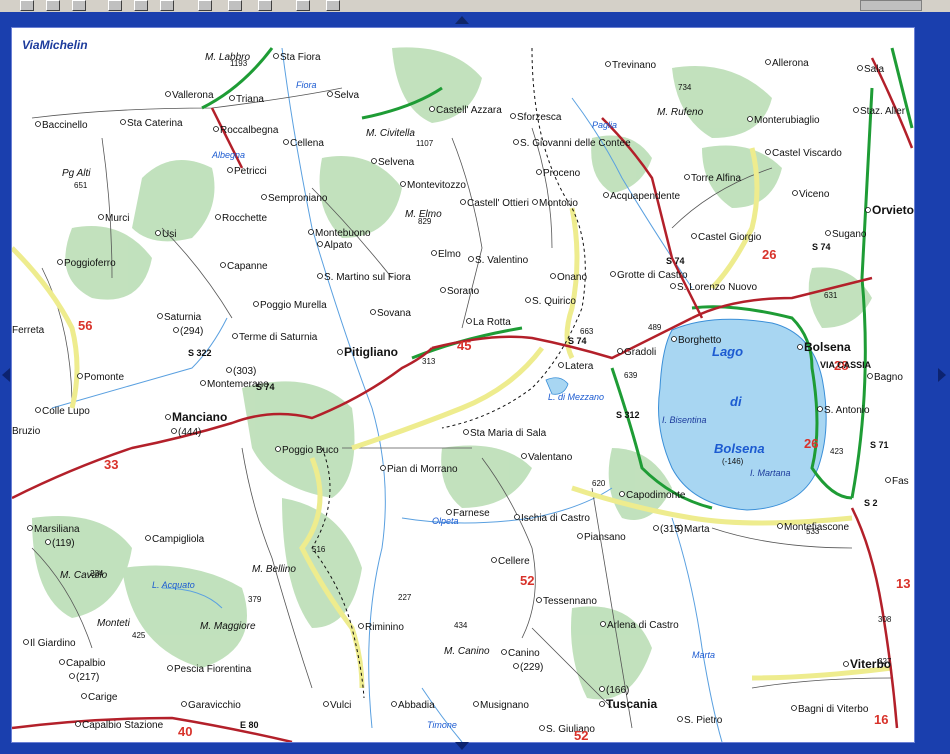 This screenshot has height=754, width=950. I want to click on viamichelin-logo: ViaMichelin, so click(63, 45).